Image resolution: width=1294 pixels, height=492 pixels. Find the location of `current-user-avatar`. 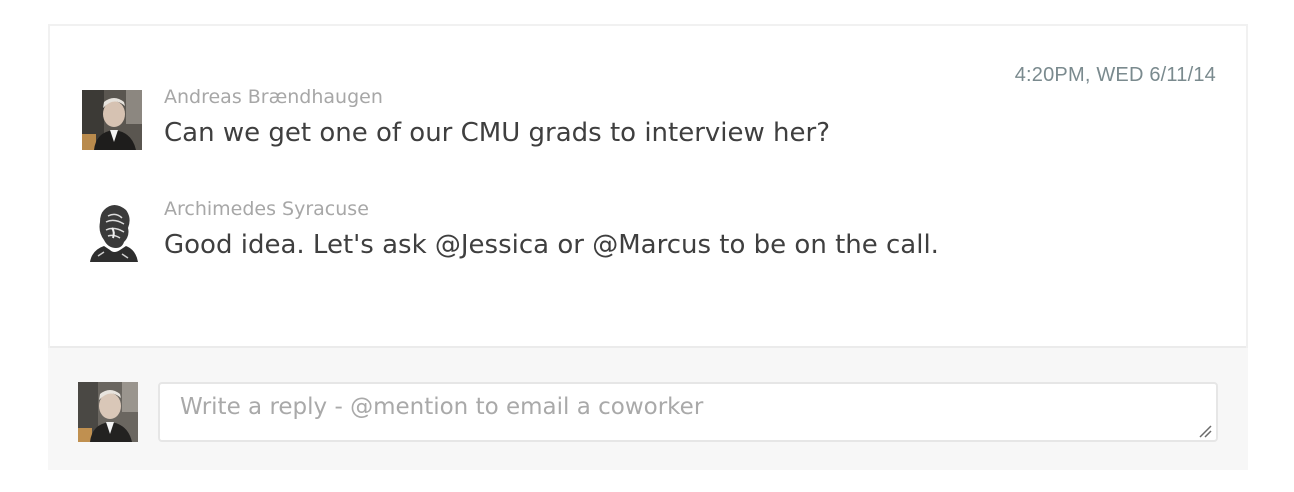

current-user-avatar is located at coordinates (108, 412).